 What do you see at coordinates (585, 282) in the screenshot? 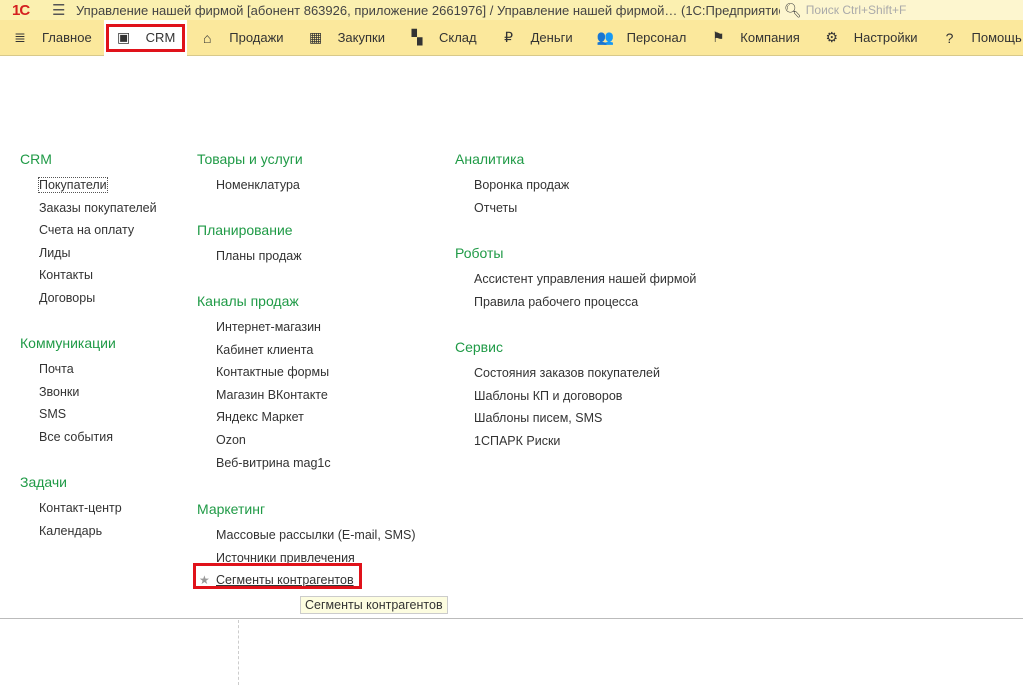
I see `nav-link: Ассистент управления нашей фирмой` at bounding box center [585, 282].